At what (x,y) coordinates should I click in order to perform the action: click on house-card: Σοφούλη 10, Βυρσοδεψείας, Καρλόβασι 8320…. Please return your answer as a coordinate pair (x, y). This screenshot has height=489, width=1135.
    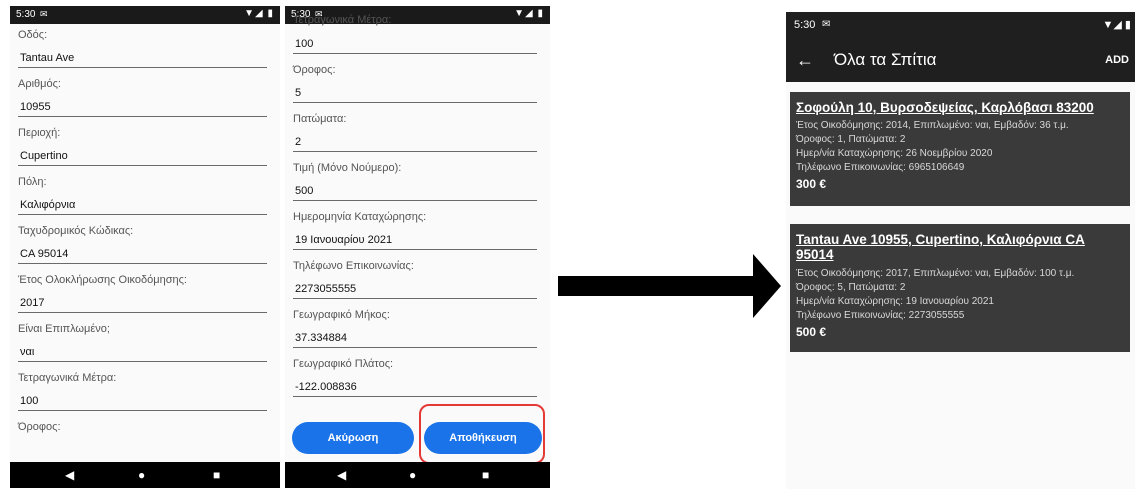
    Looking at the image, I should click on (960, 149).